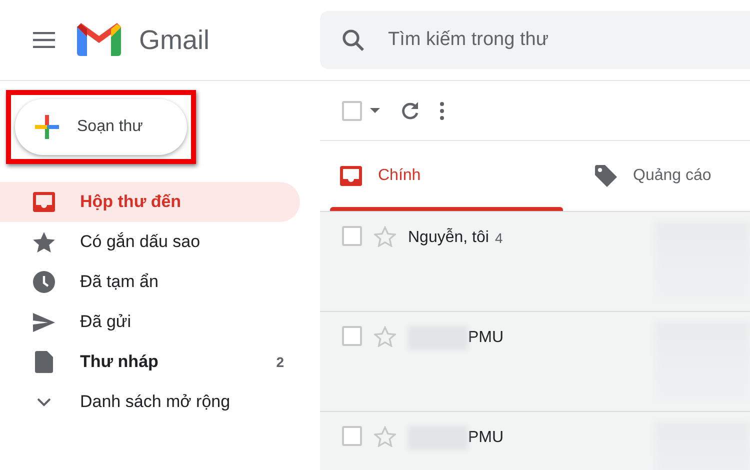 The height and width of the screenshot is (470, 750). Describe the element at coordinates (353, 40) in the screenshot. I see `search-icon` at that location.